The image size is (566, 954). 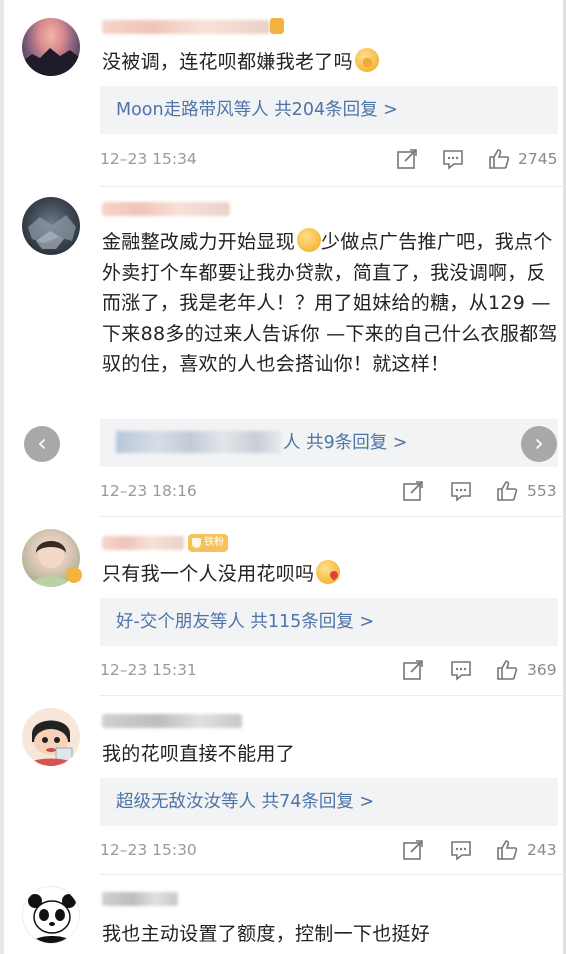 I want to click on reply-summary: 好-交个朋友等人 共115条回复 >, so click(x=329, y=622).